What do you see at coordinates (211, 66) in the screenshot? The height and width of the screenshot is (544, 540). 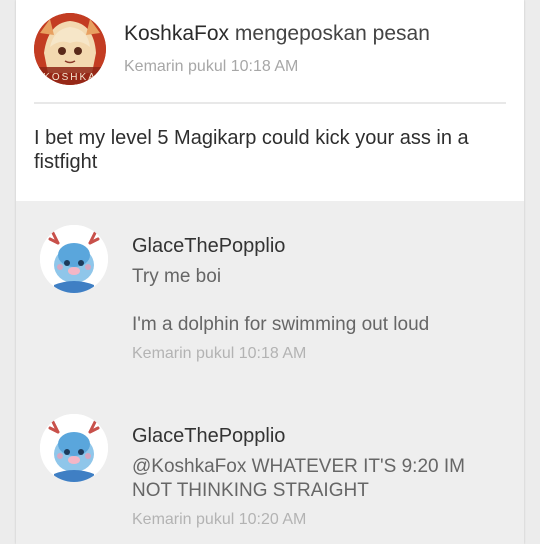 I see `post-timestamp: Kemarin pukul 10:18 AM` at bounding box center [211, 66].